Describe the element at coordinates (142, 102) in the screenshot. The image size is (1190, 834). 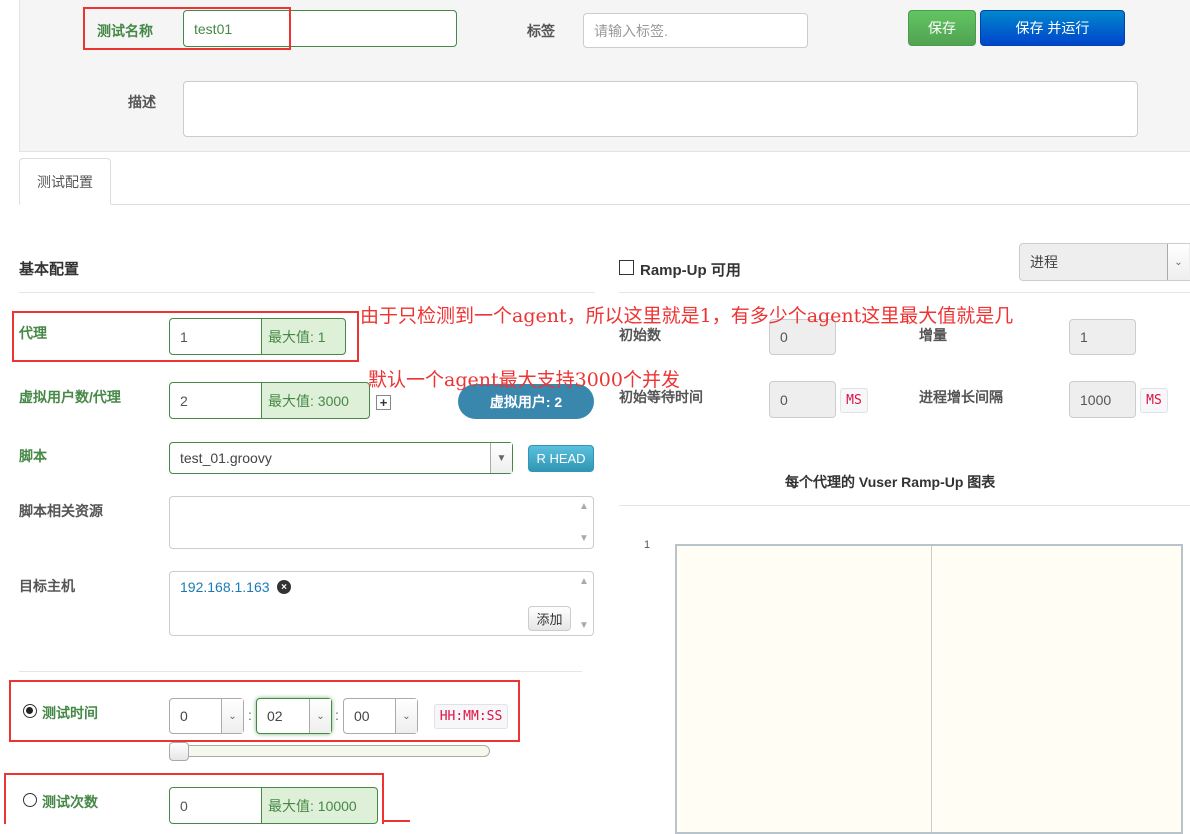
I see `description-label: 描述` at that location.